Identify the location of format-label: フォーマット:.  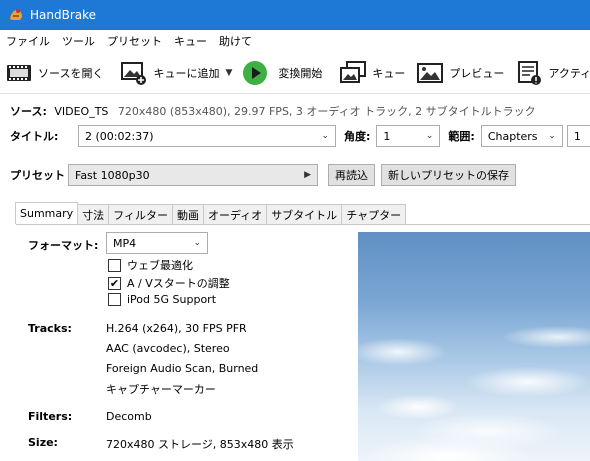
(63, 245).